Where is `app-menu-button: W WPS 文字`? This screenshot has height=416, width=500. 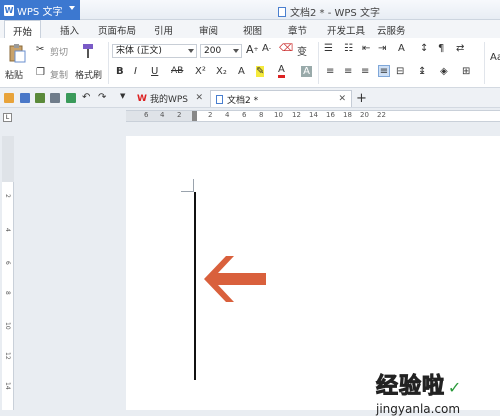
app-menu-button: W WPS 文字 is located at coordinates (40, 10).